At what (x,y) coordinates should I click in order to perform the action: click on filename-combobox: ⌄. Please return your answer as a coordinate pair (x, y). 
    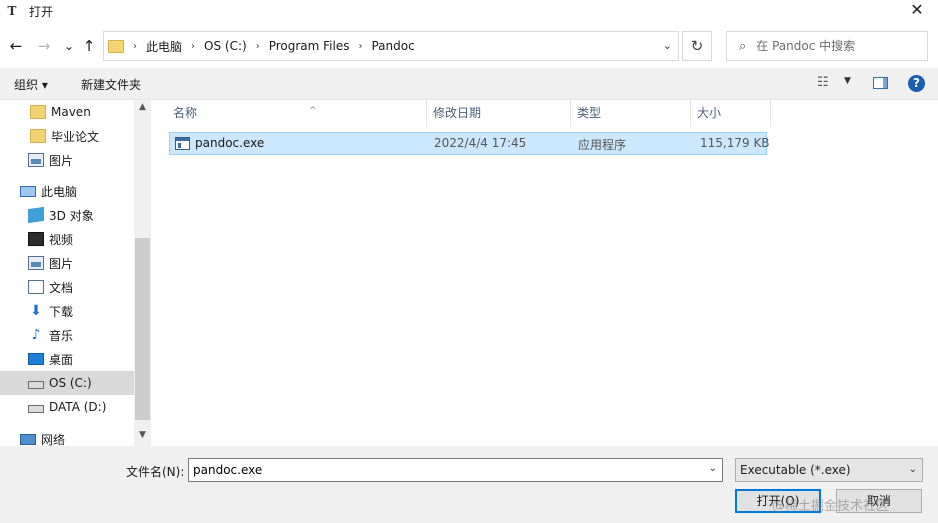
    Looking at the image, I should click on (455, 470).